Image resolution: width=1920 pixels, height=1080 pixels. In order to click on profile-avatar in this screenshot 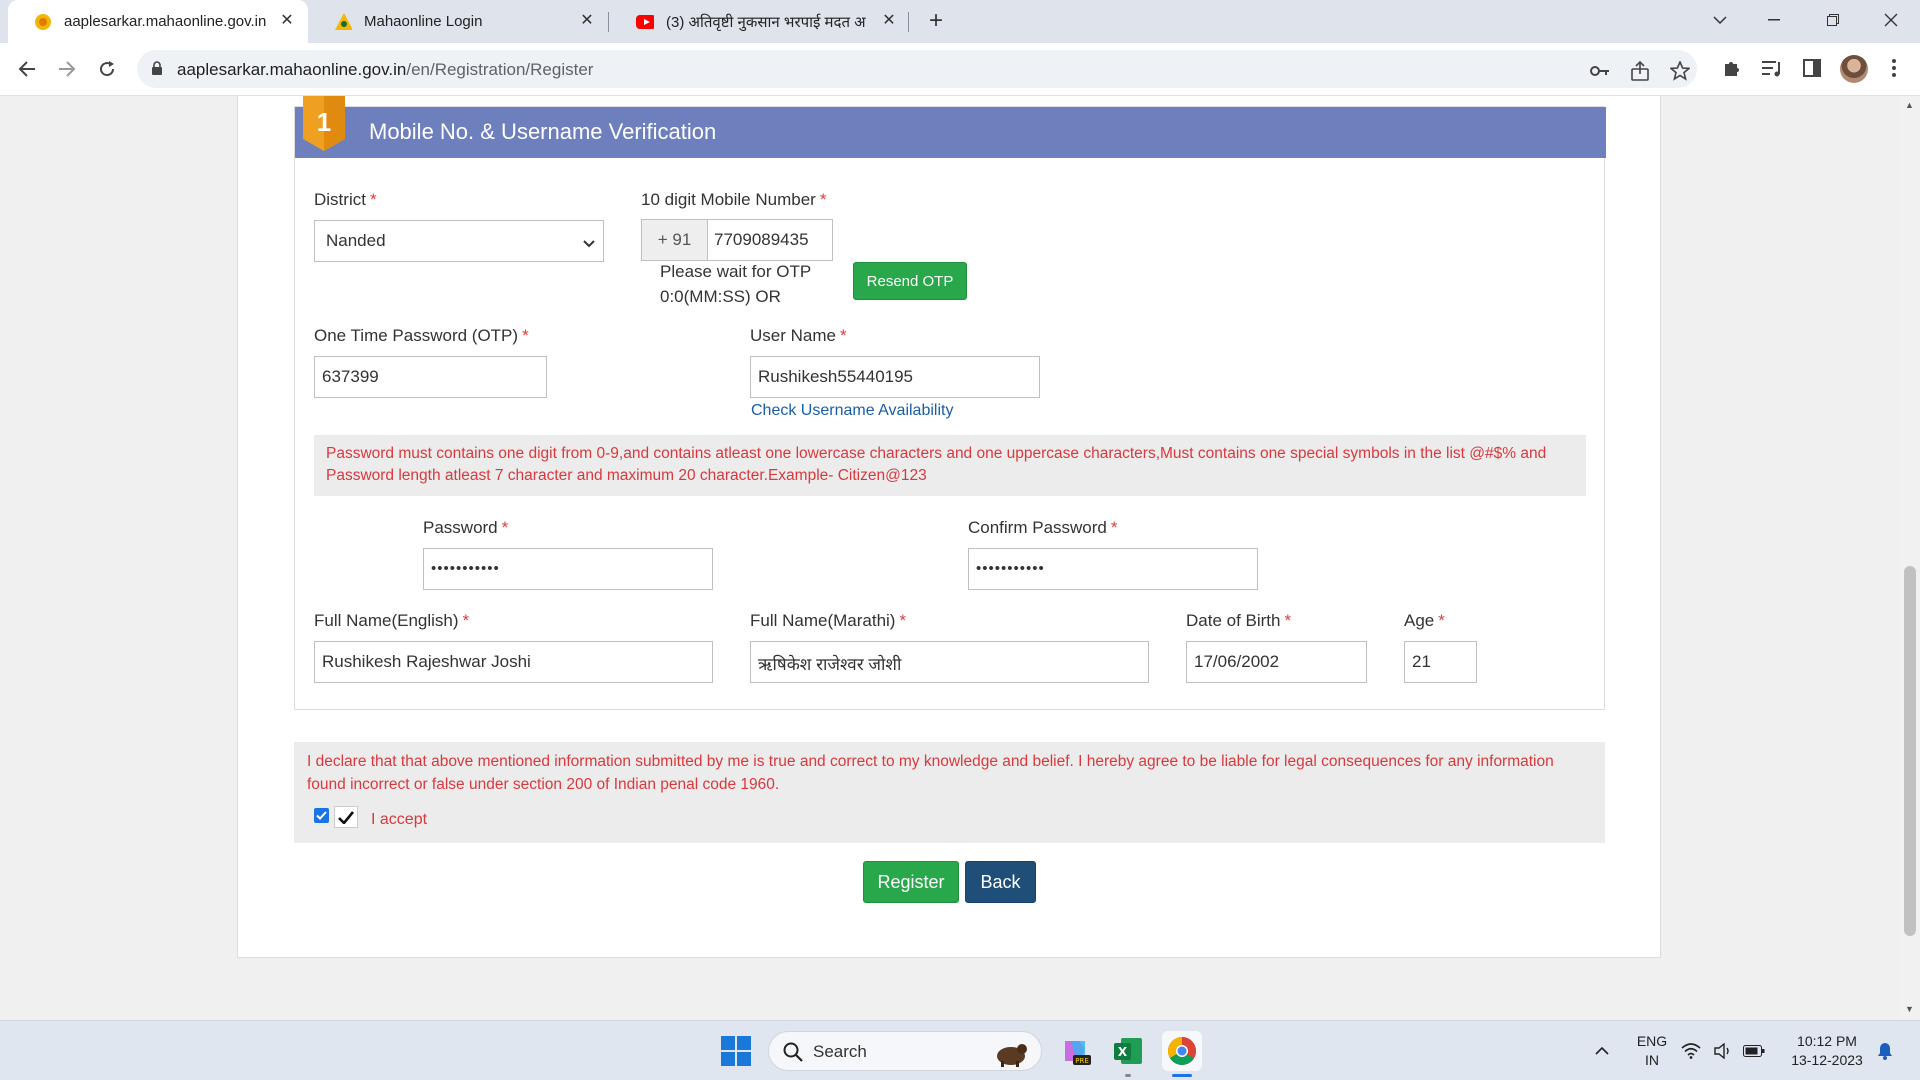, I will do `click(1854, 69)`.